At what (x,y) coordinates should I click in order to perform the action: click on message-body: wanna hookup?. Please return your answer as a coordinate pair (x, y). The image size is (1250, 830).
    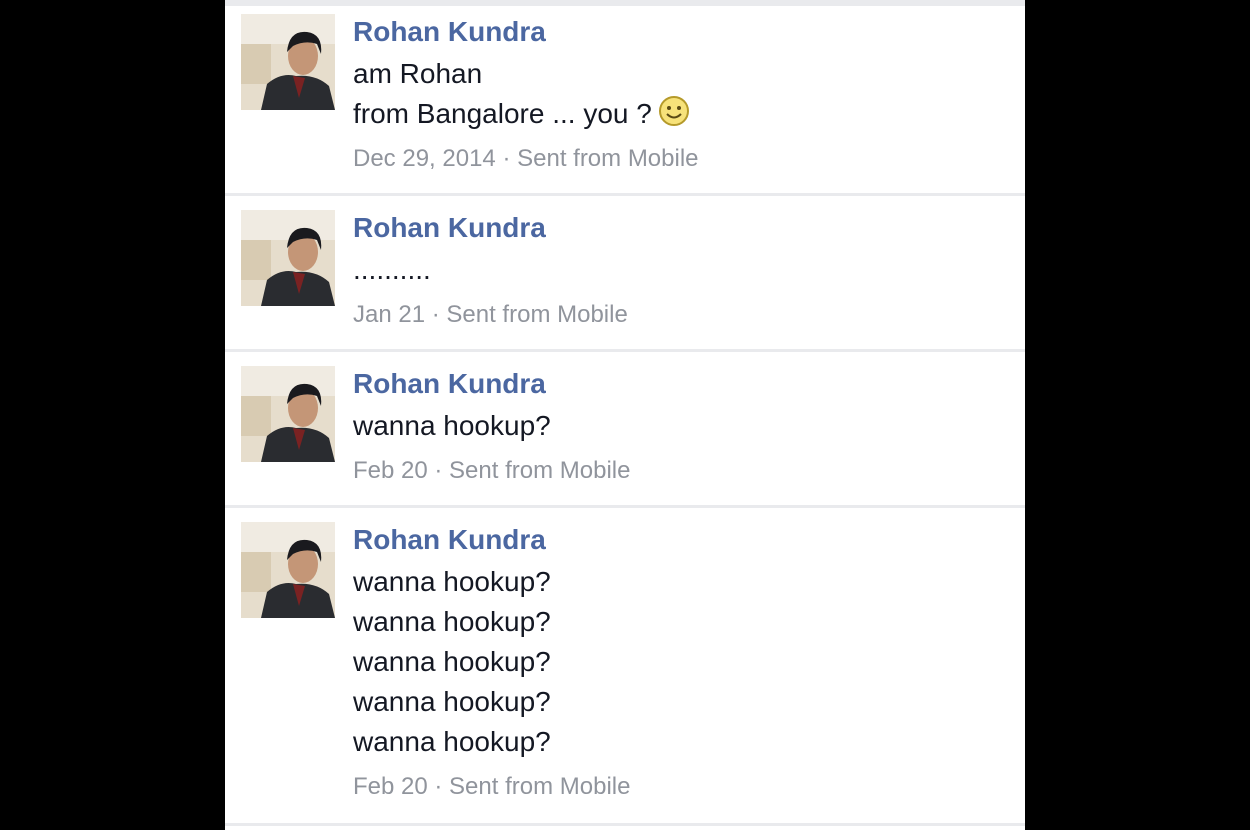
    Looking at the image, I should click on (452, 426).